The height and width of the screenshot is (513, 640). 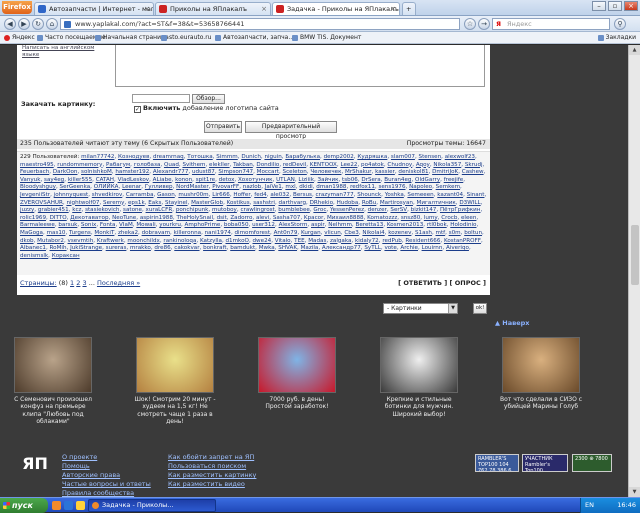 I want to click on user-link: Napoleo, so click(x=420, y=187).